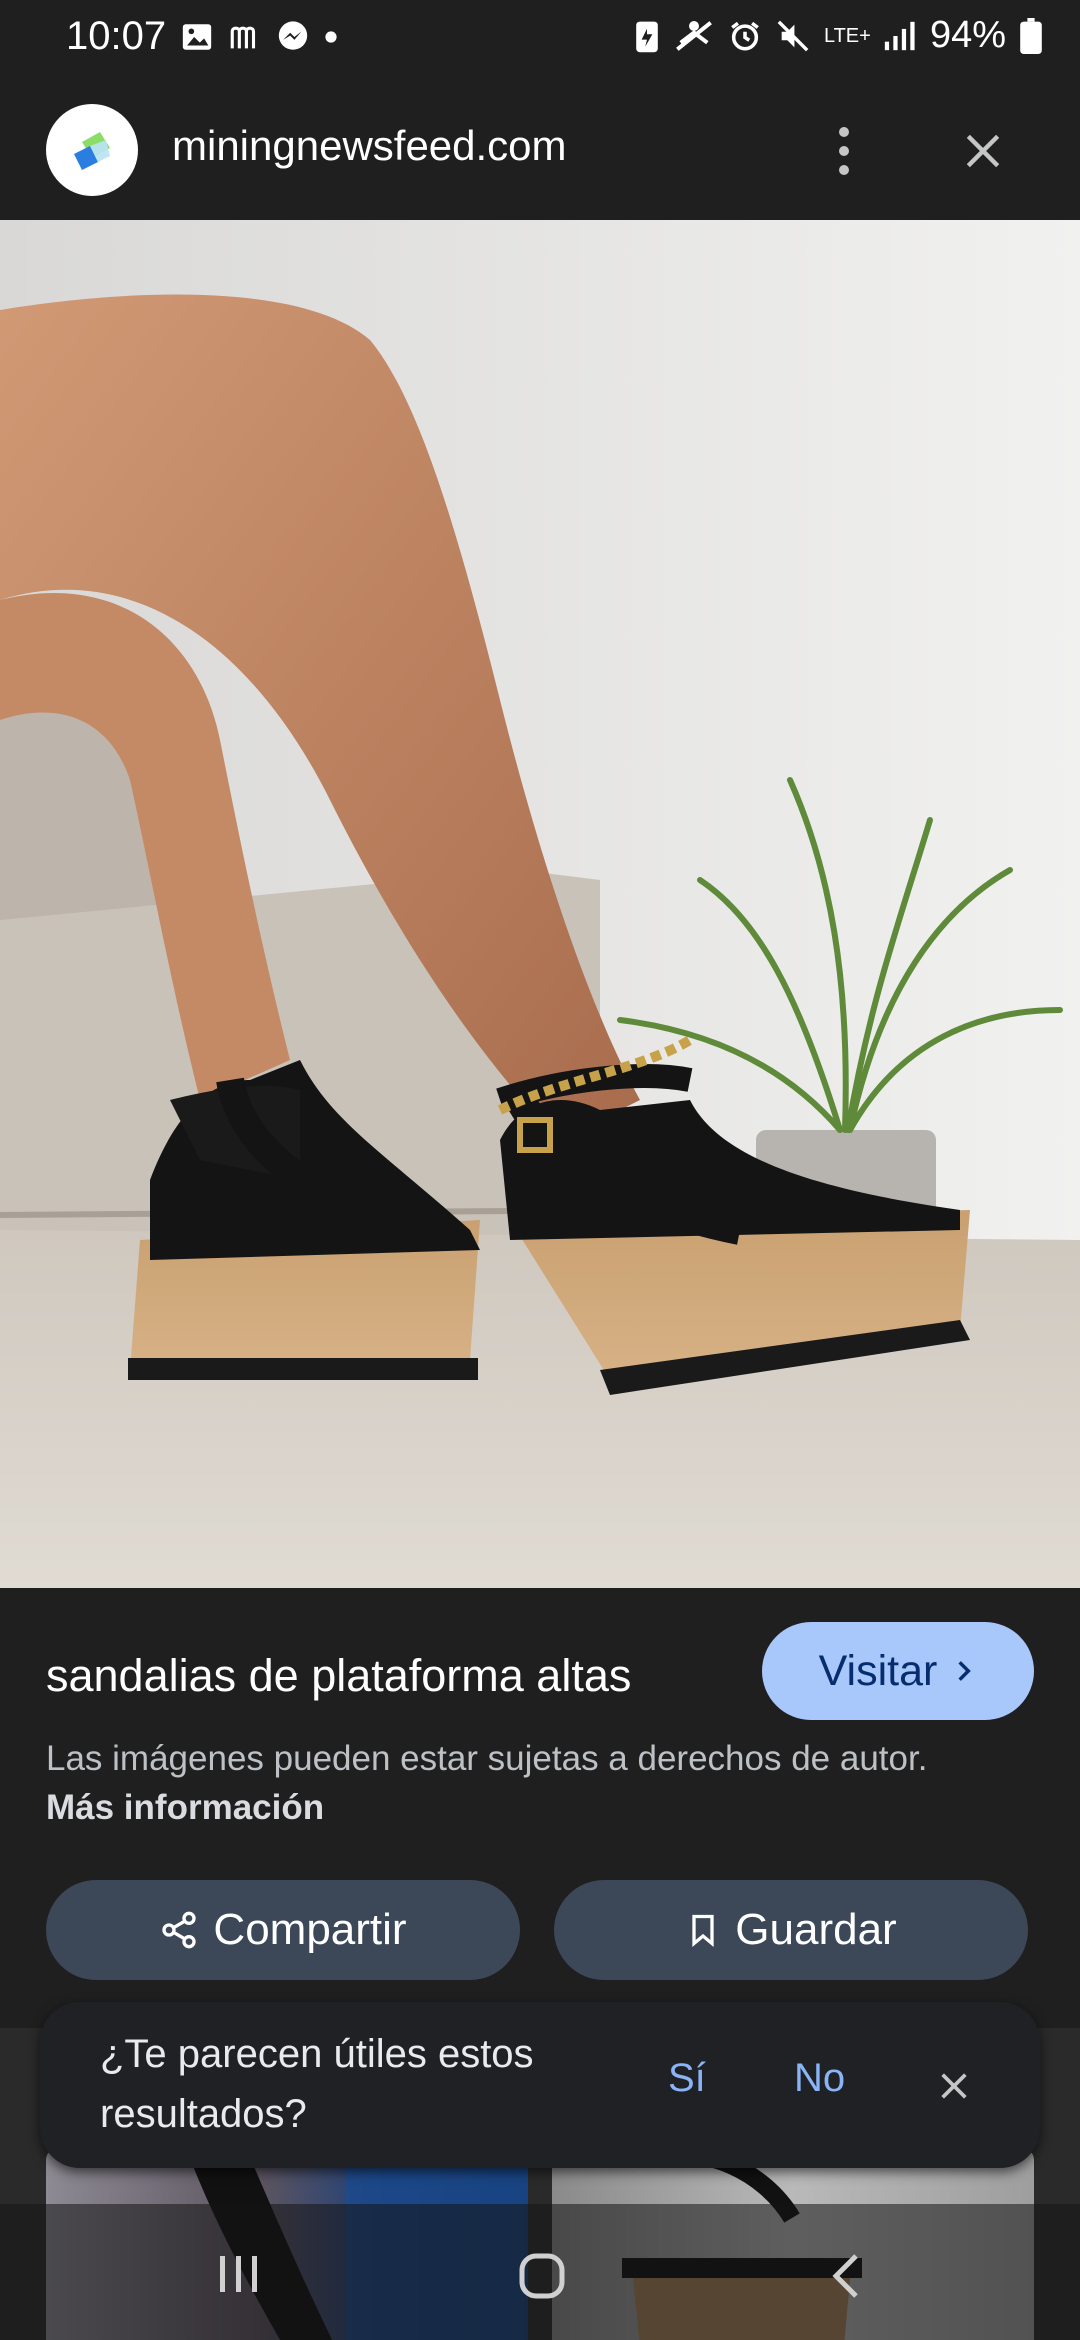  What do you see at coordinates (846, 2276) in the screenshot?
I see `back-icon` at bounding box center [846, 2276].